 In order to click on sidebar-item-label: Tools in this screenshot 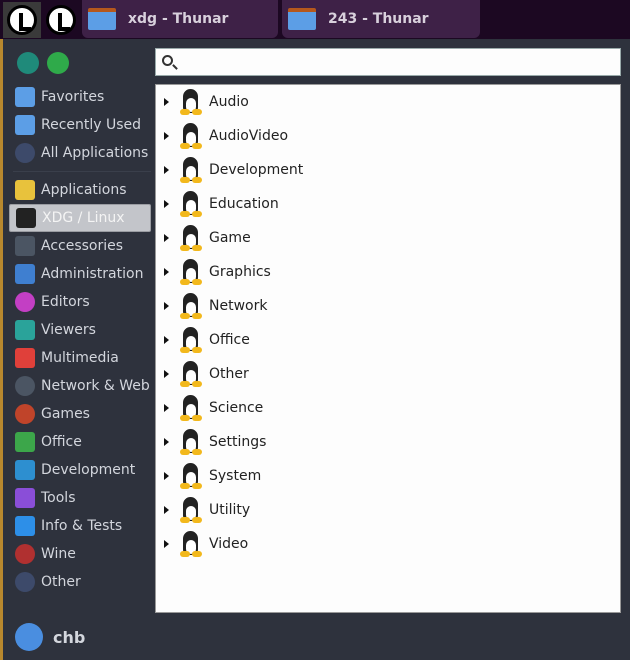, I will do `click(58, 498)`.